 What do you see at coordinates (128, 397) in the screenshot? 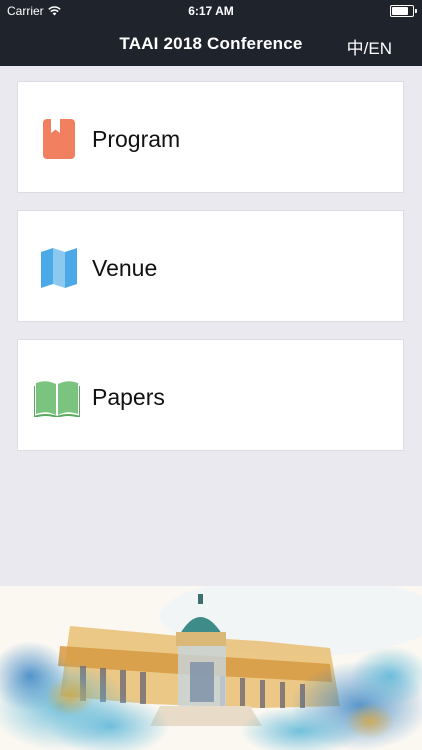
I see `menu-item-label: Papers` at bounding box center [128, 397].